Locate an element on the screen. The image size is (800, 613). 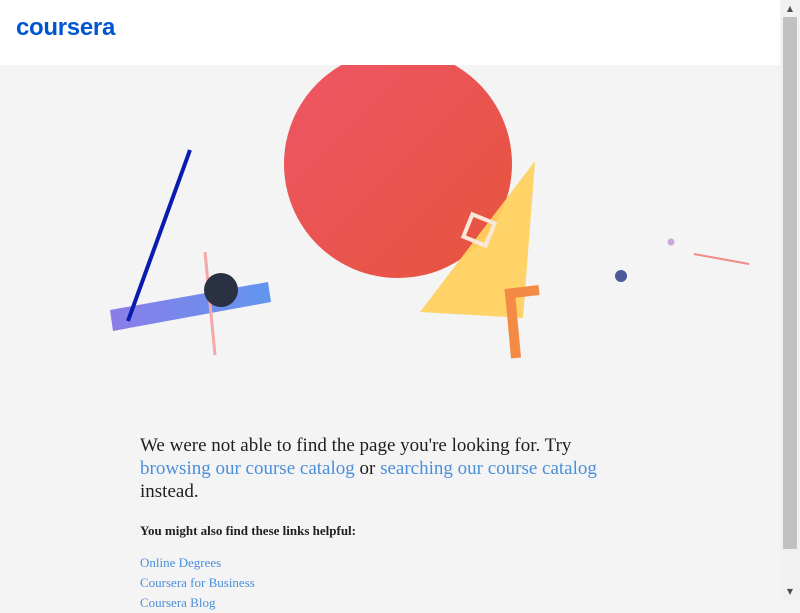
coursera-for-business-link: Coursera for Business is located at coordinates (390, 583).